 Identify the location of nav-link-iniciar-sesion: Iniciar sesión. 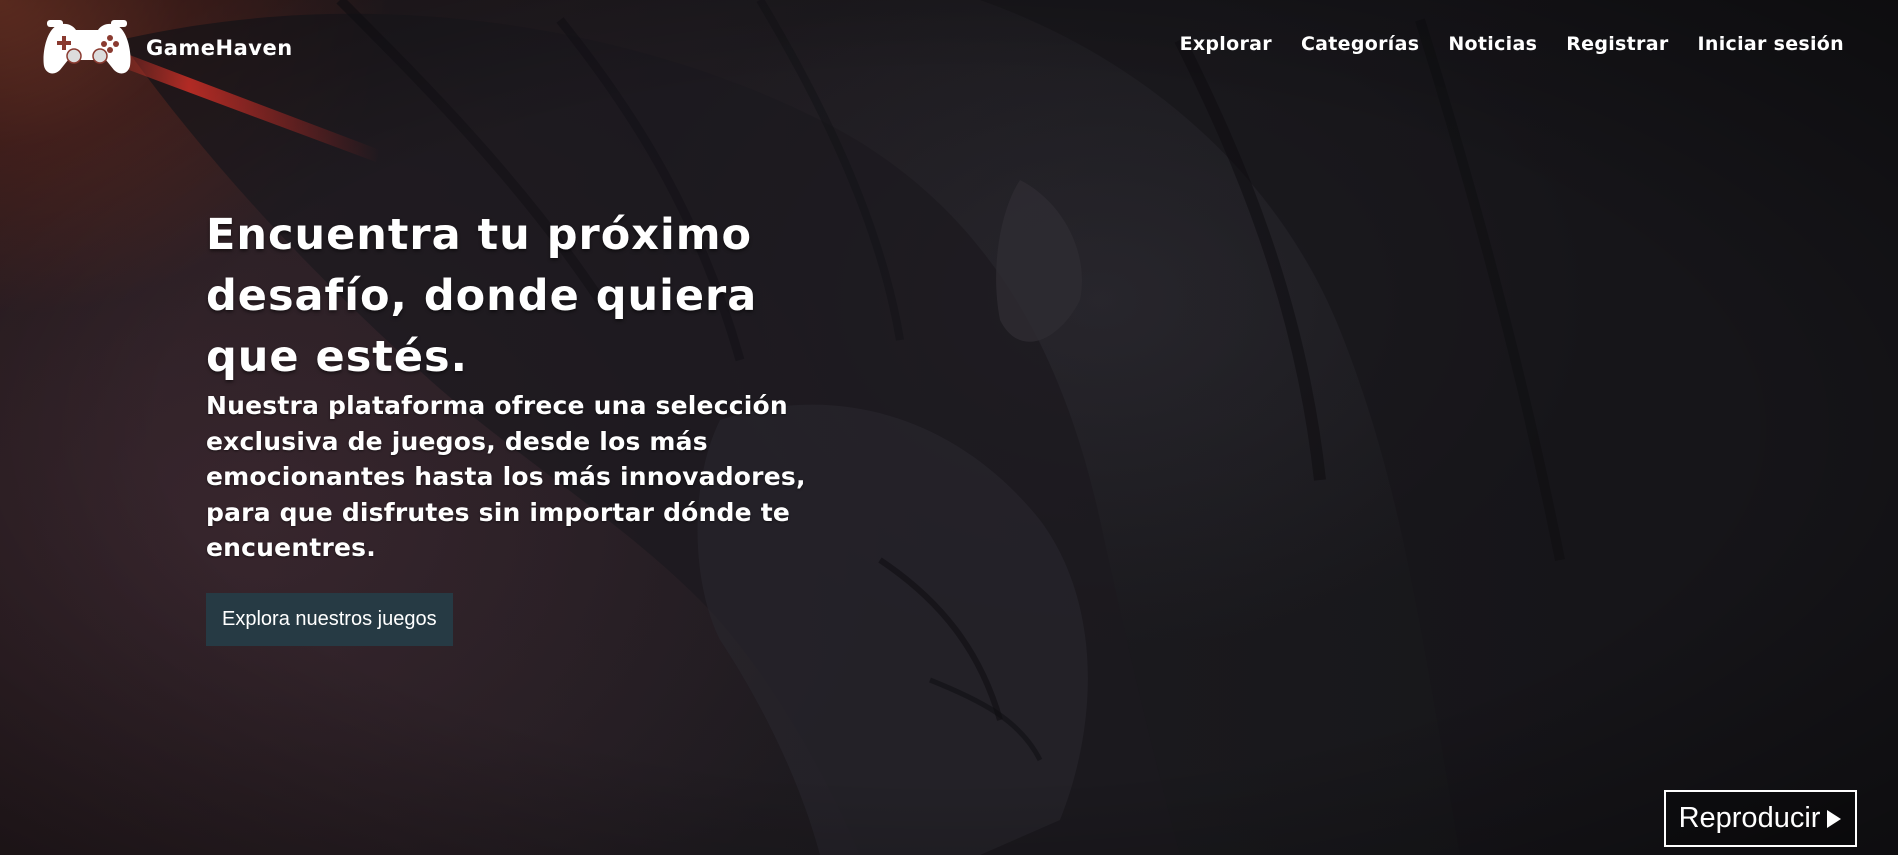
(1771, 44).